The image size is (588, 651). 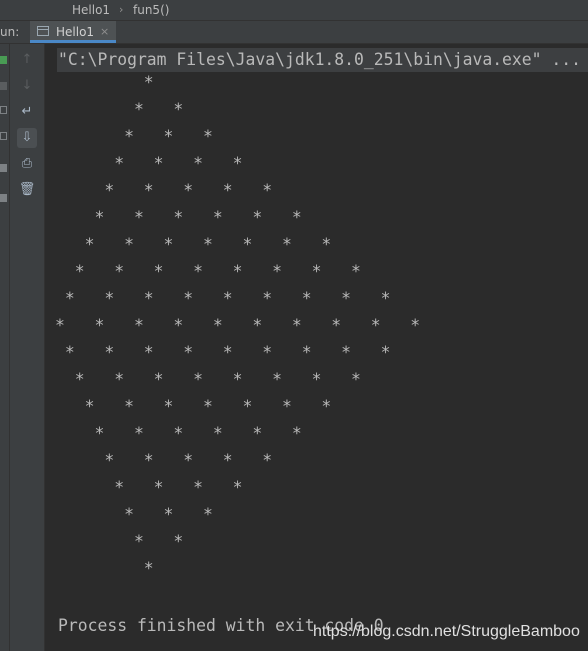 What do you see at coordinates (104, 32) in the screenshot?
I see `close-tab-icon: ×` at bounding box center [104, 32].